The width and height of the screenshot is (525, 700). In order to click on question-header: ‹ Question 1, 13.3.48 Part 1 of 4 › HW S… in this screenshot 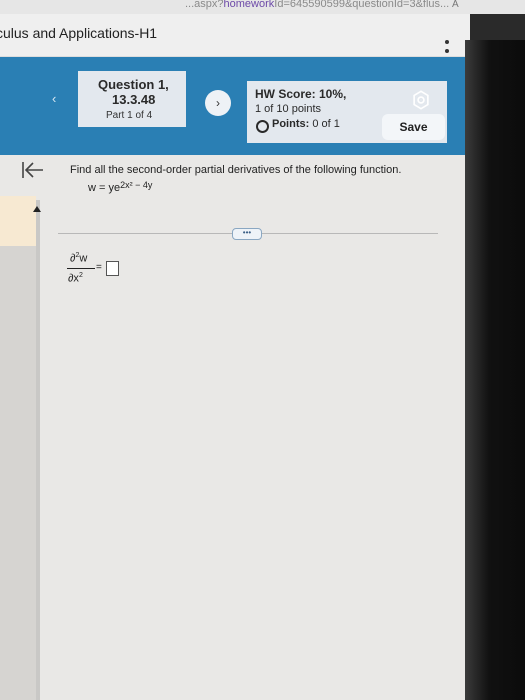, I will do `click(232, 106)`.